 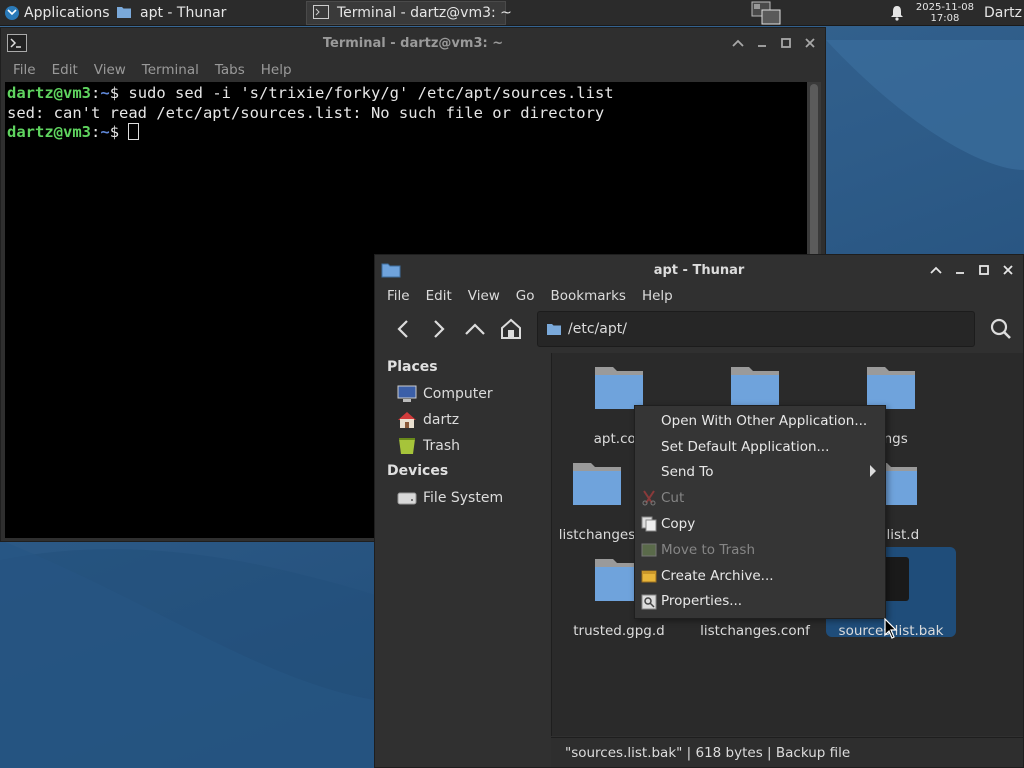 I want to click on menu-terminal: Terminal, so click(x=170, y=70).